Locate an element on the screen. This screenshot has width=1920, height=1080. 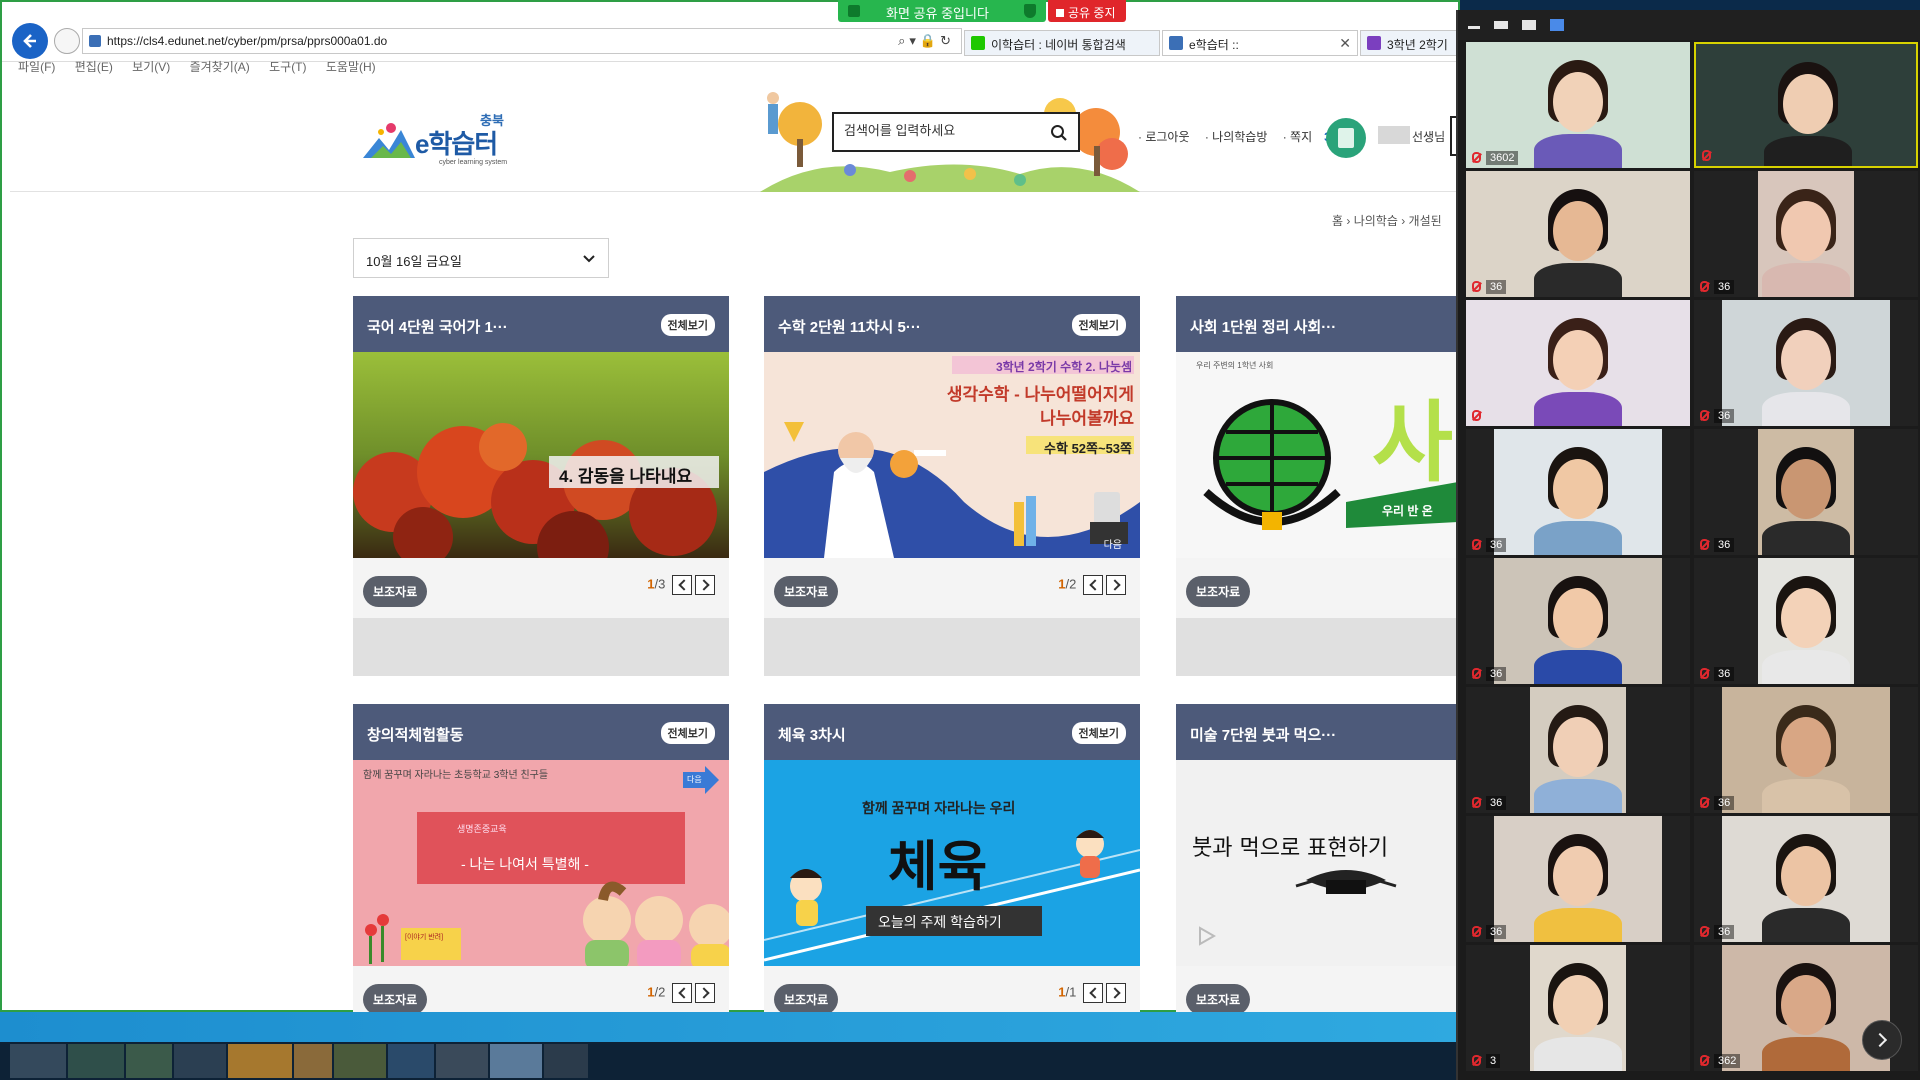
pager: 1/2 is located at coordinates (1092, 585).